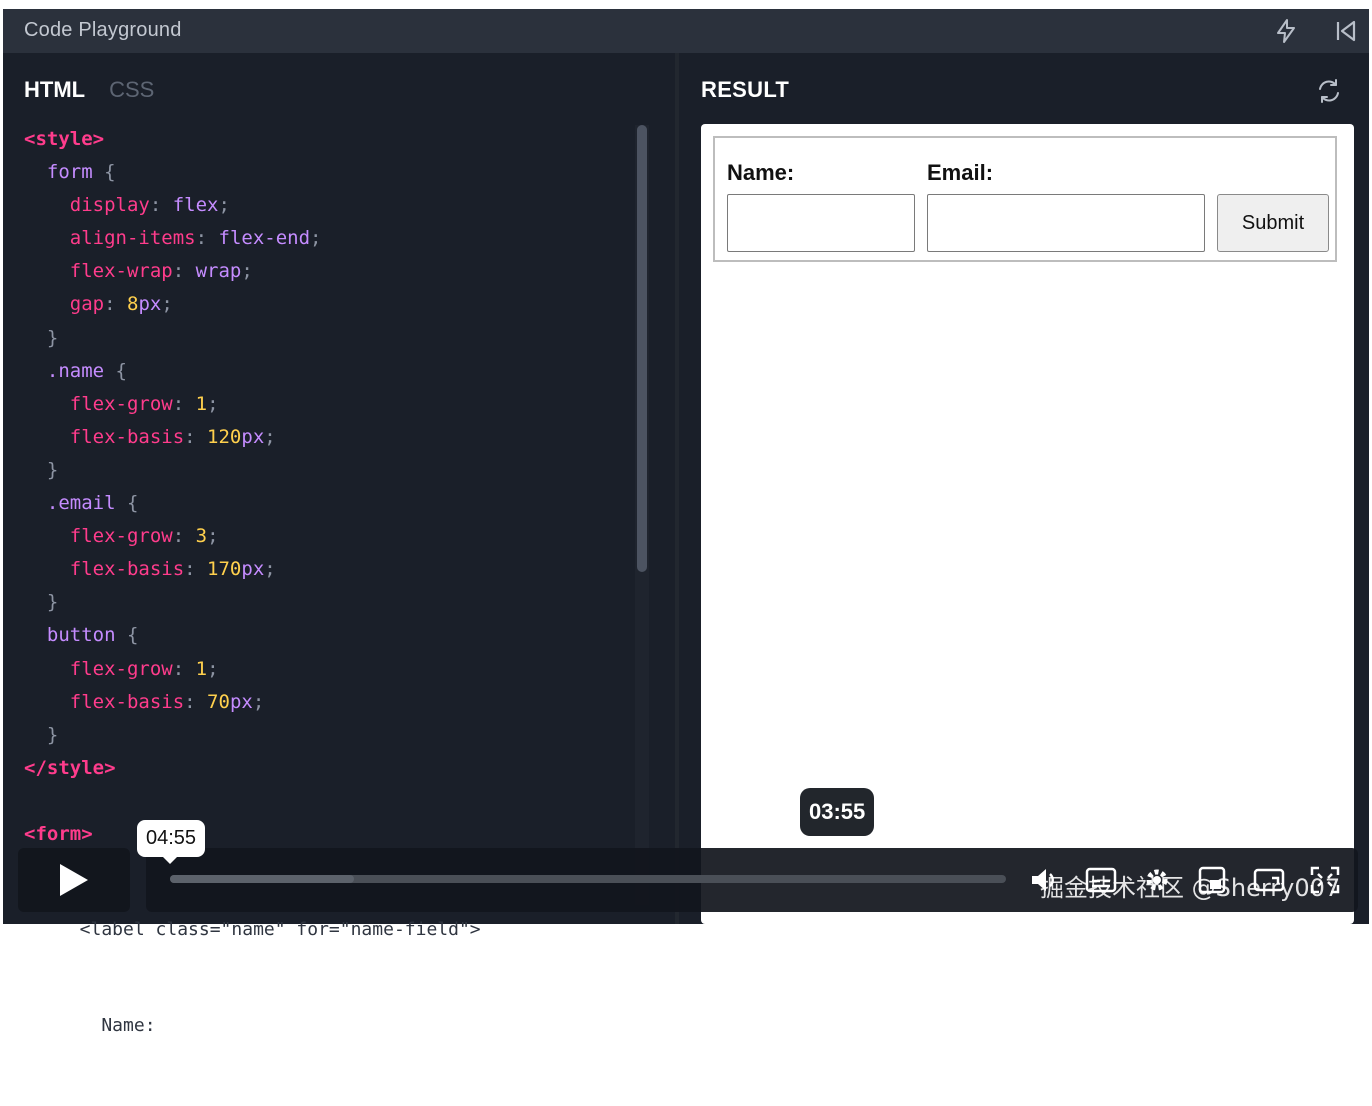  What do you see at coordinates (81, 503) in the screenshot?
I see `code-line: .email {` at bounding box center [81, 503].